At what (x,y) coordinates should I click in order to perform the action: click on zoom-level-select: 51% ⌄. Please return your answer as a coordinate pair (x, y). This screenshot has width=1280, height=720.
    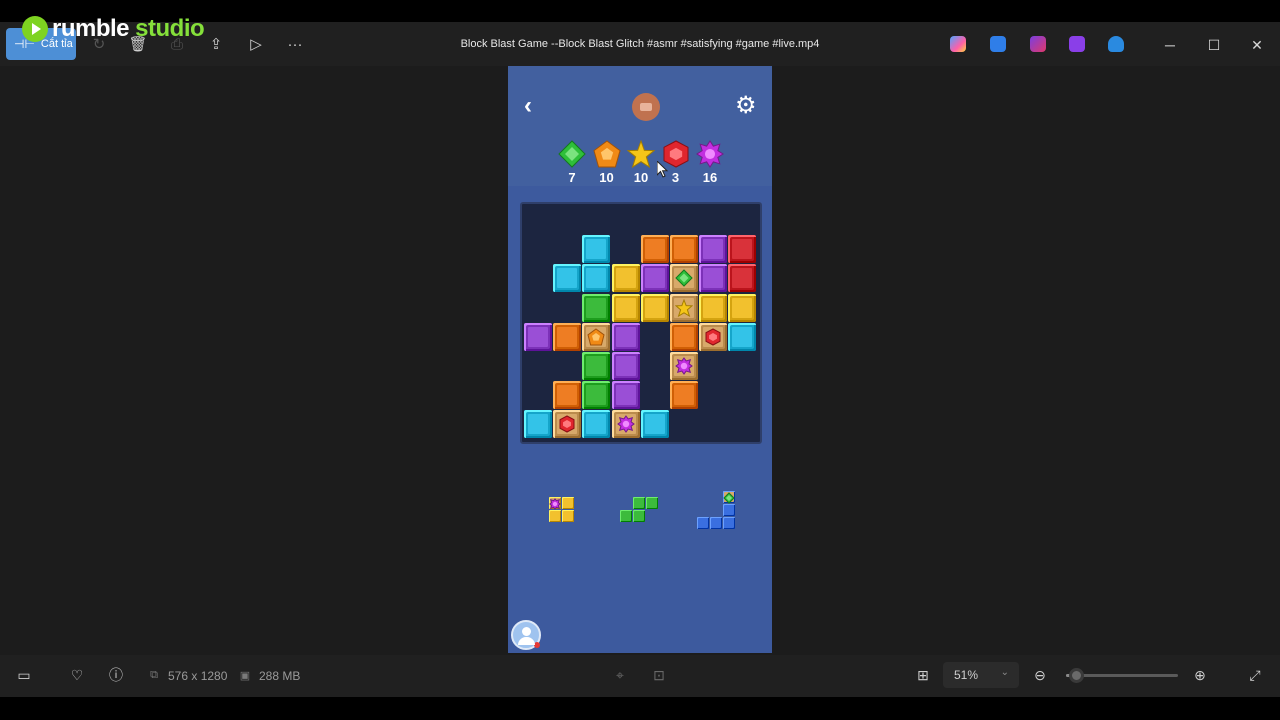
    Looking at the image, I should click on (981, 675).